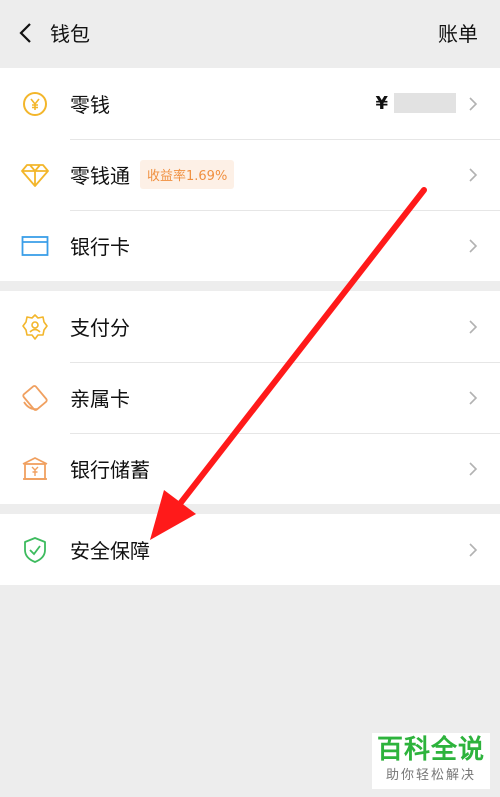  Describe the element at coordinates (250, 245) in the screenshot. I see `row-bank-card: 银行卡` at that location.